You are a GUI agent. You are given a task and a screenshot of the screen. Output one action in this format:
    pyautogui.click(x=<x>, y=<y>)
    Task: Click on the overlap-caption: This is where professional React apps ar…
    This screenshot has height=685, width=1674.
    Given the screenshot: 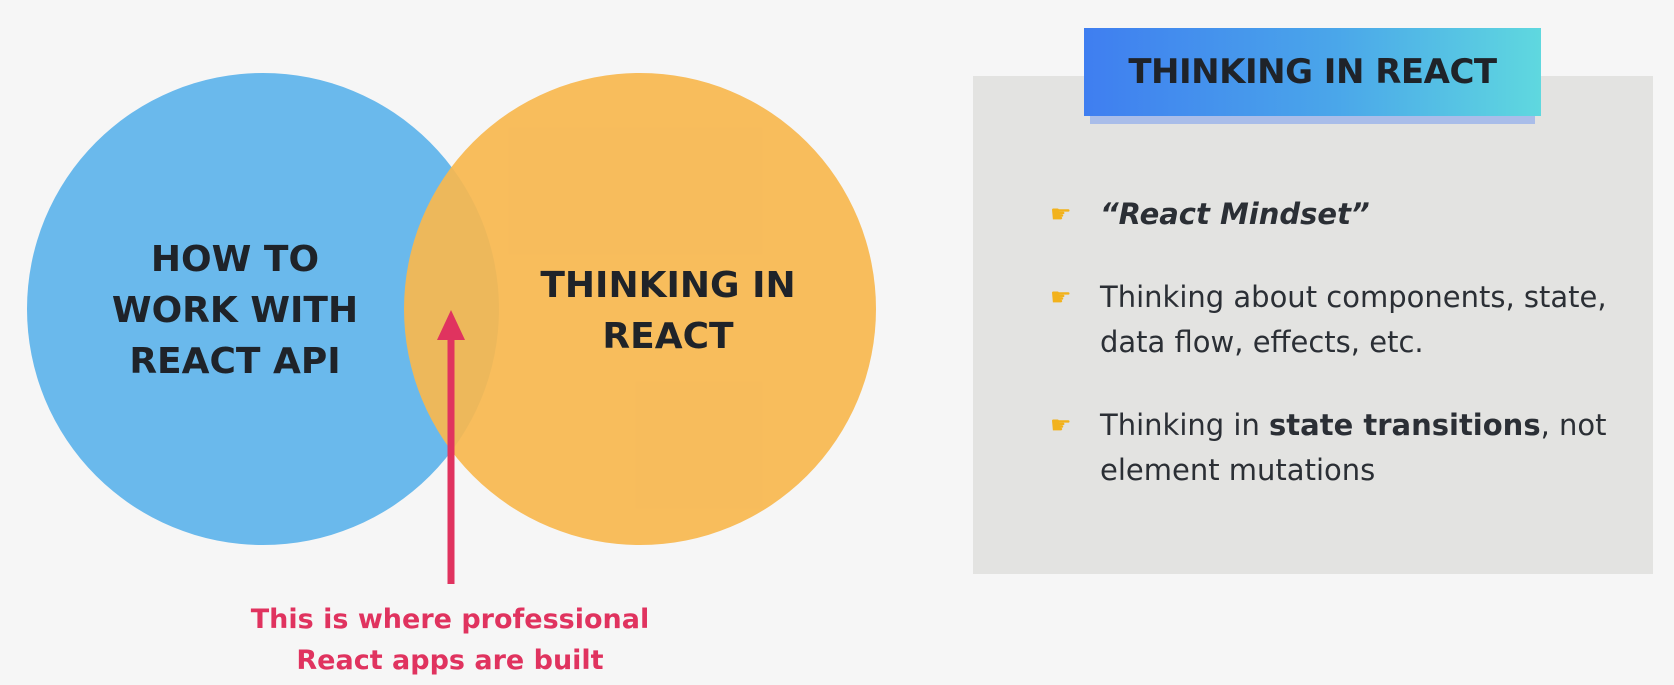 What is the action you would take?
    pyautogui.click(x=450, y=640)
    